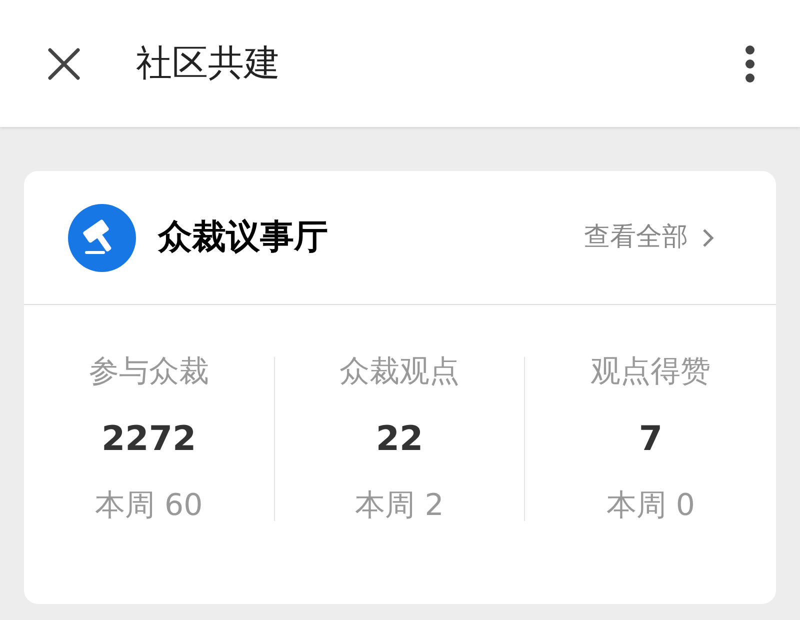  I want to click on gavel-icon, so click(102, 238).